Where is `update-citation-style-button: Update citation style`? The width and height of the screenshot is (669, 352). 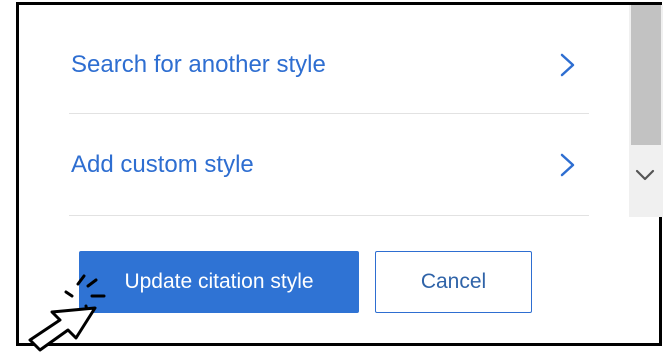
update-citation-style-button: Update citation style is located at coordinates (219, 282).